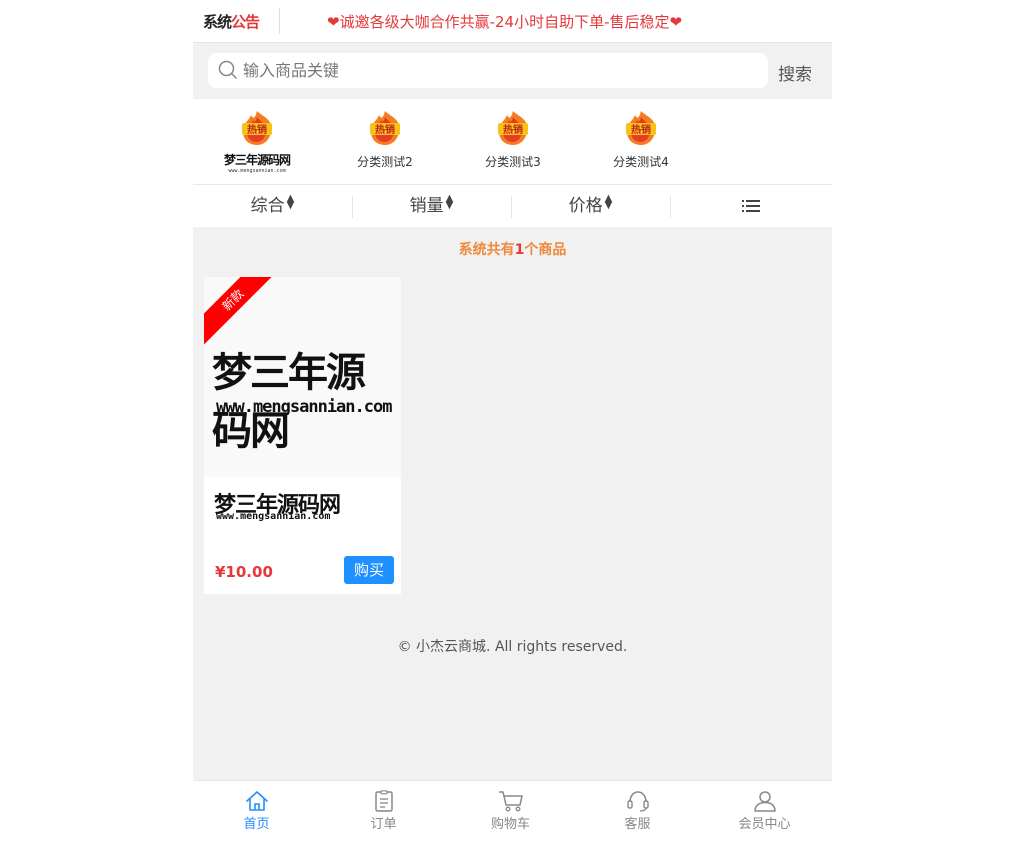 This screenshot has width=1024, height=841. I want to click on category-label: 分类测试4, so click(641, 162).